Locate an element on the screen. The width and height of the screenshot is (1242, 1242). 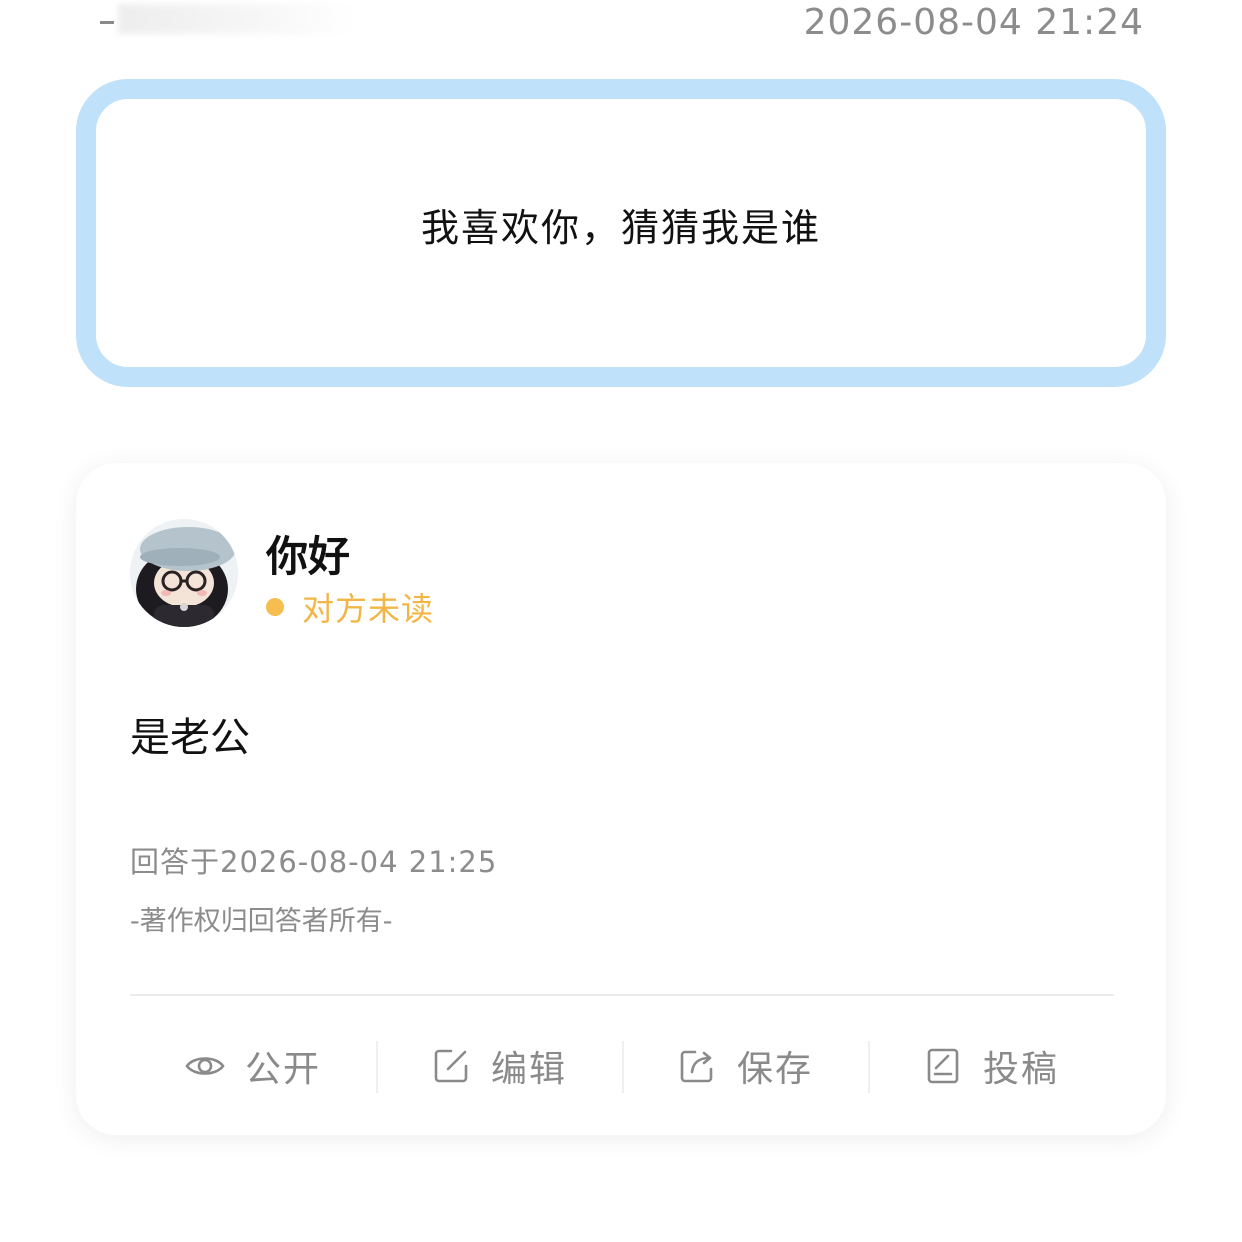
submit-label: 投稿 is located at coordinates (1020, 1069).